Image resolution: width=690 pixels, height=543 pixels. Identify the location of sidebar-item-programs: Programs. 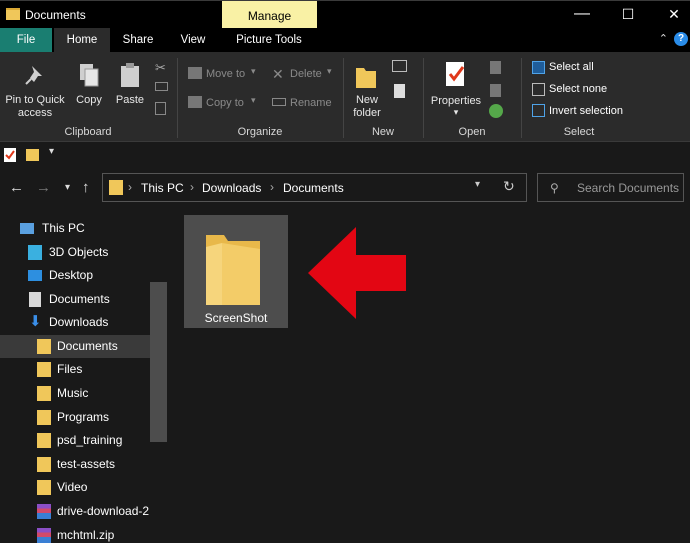
(75, 417).